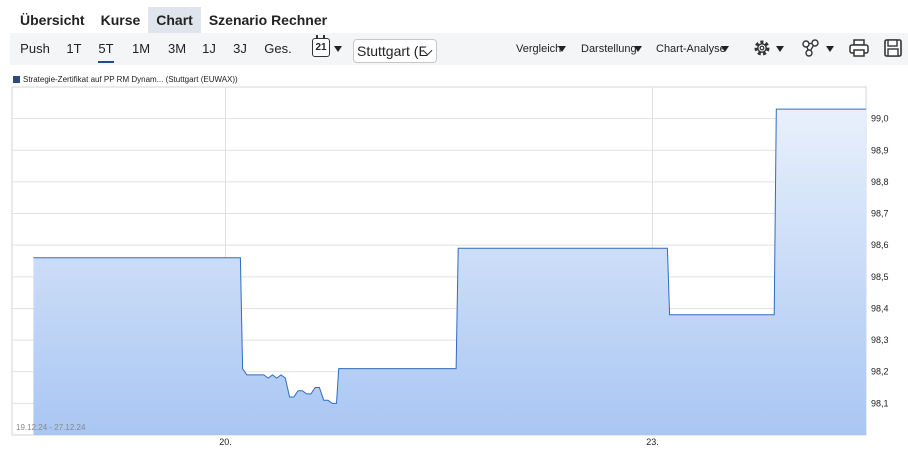 The image size is (908, 452). What do you see at coordinates (880, 340) in the screenshot?
I see `y-tick-label: 98,3` at bounding box center [880, 340].